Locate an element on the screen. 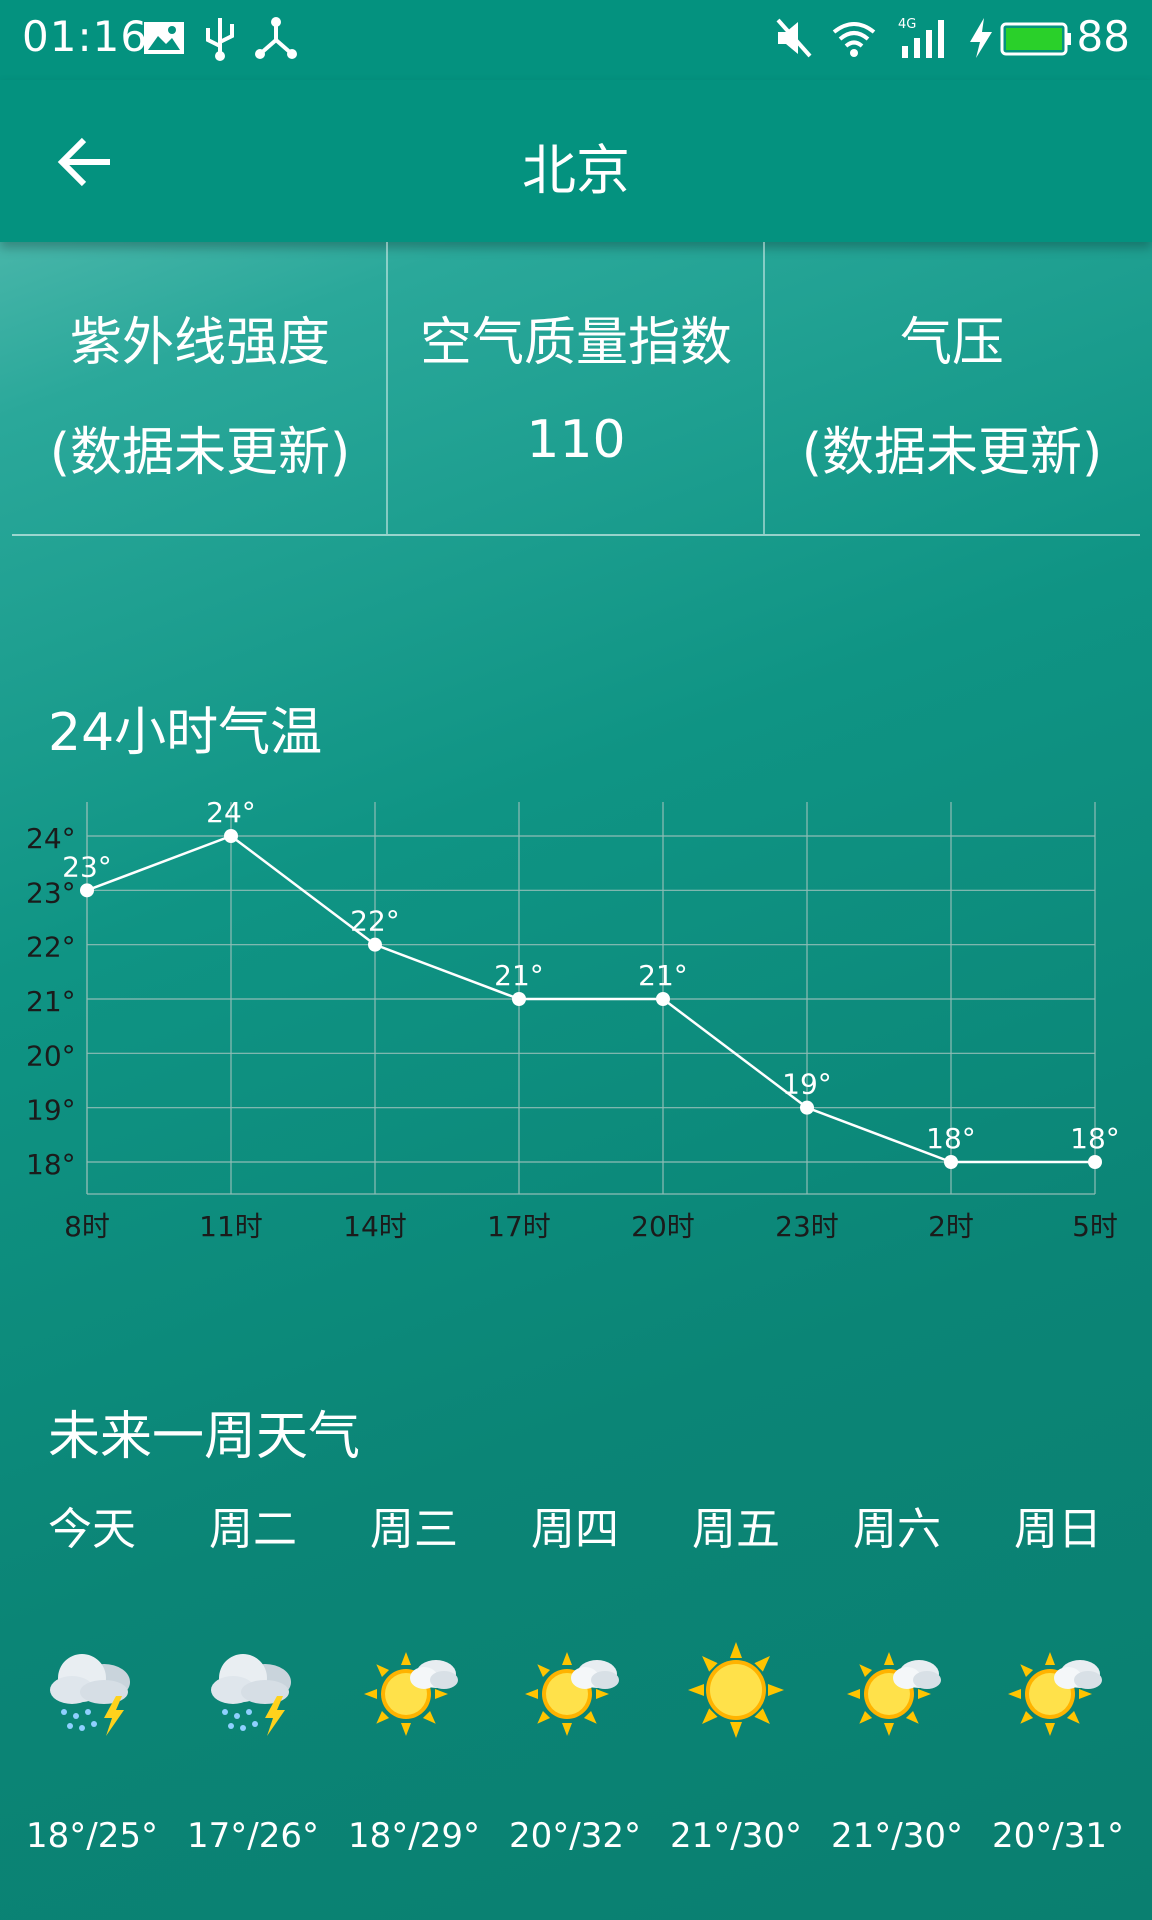  data-label: 22° is located at coordinates (375, 921).